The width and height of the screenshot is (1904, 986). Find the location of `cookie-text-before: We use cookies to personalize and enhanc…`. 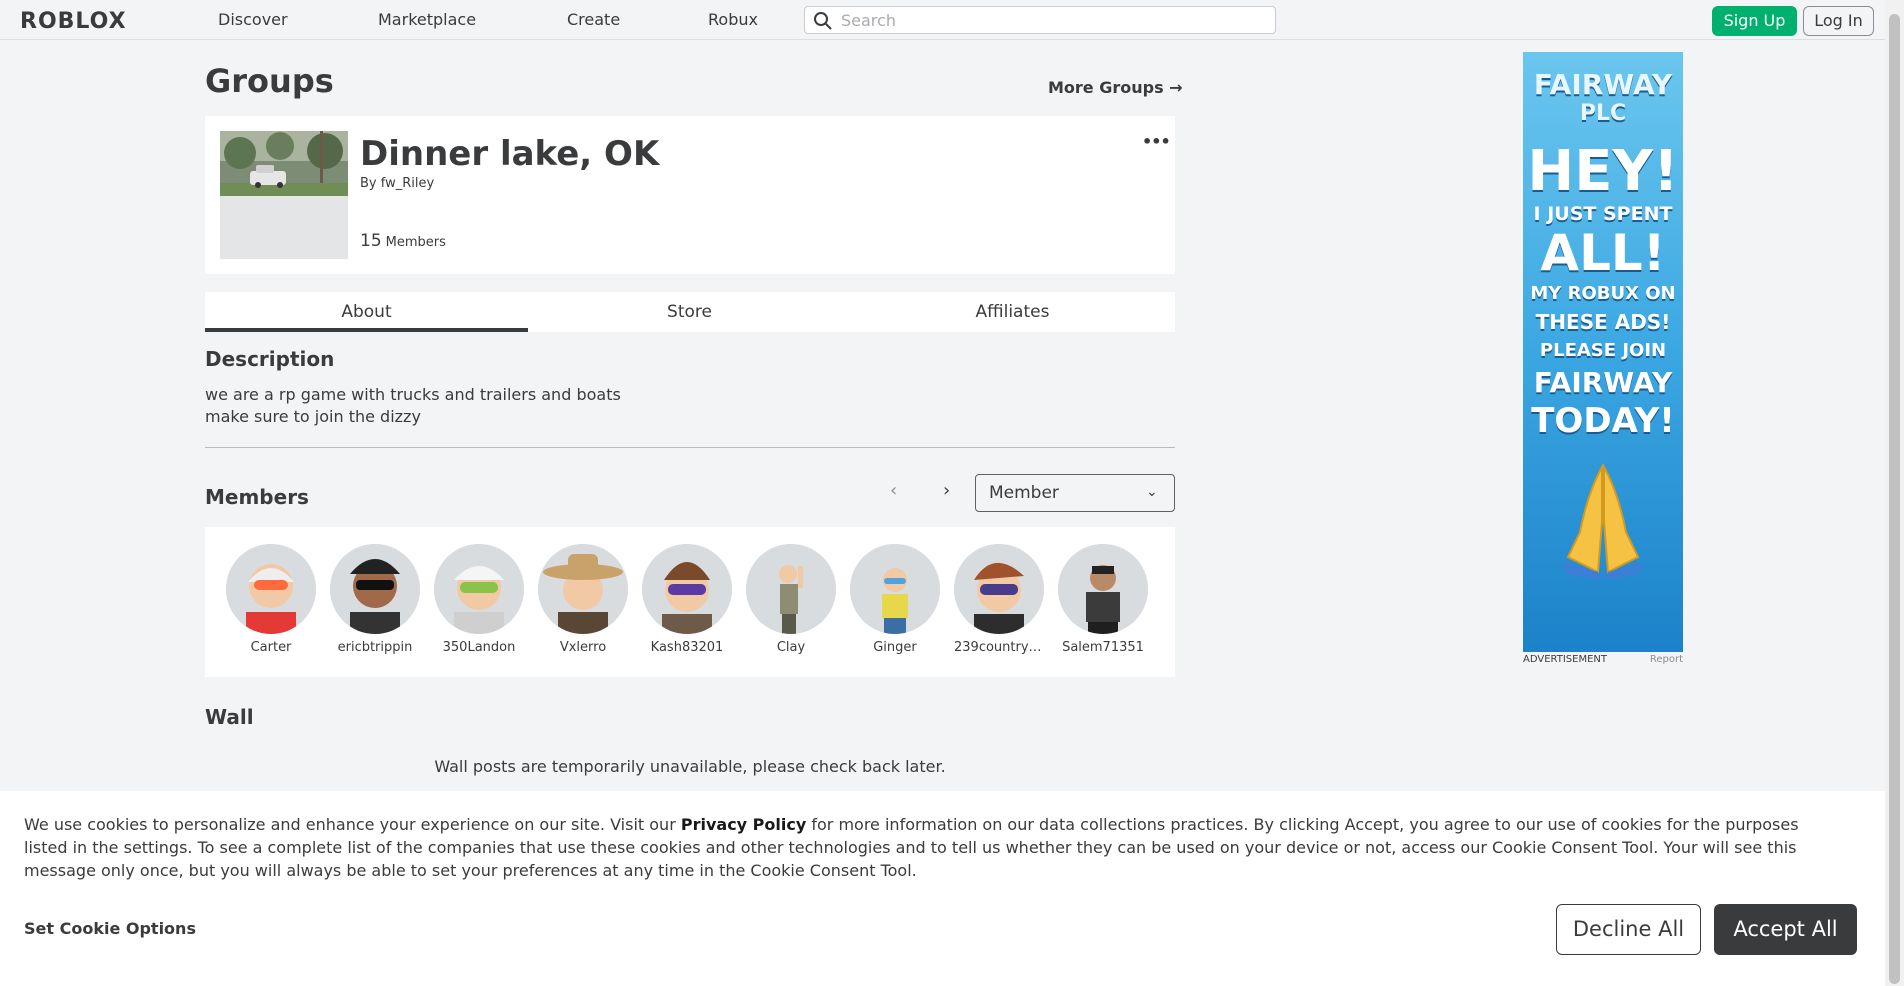

cookie-text-before: We use cookies to personalize and enhanc… is located at coordinates (352, 824).